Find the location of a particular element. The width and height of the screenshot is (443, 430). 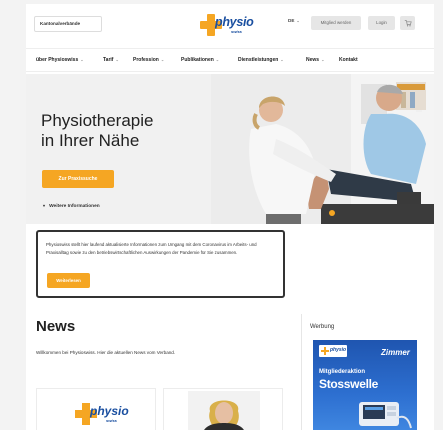

praxissuche-button-label: Zur Praxissuche is located at coordinates (78, 179).